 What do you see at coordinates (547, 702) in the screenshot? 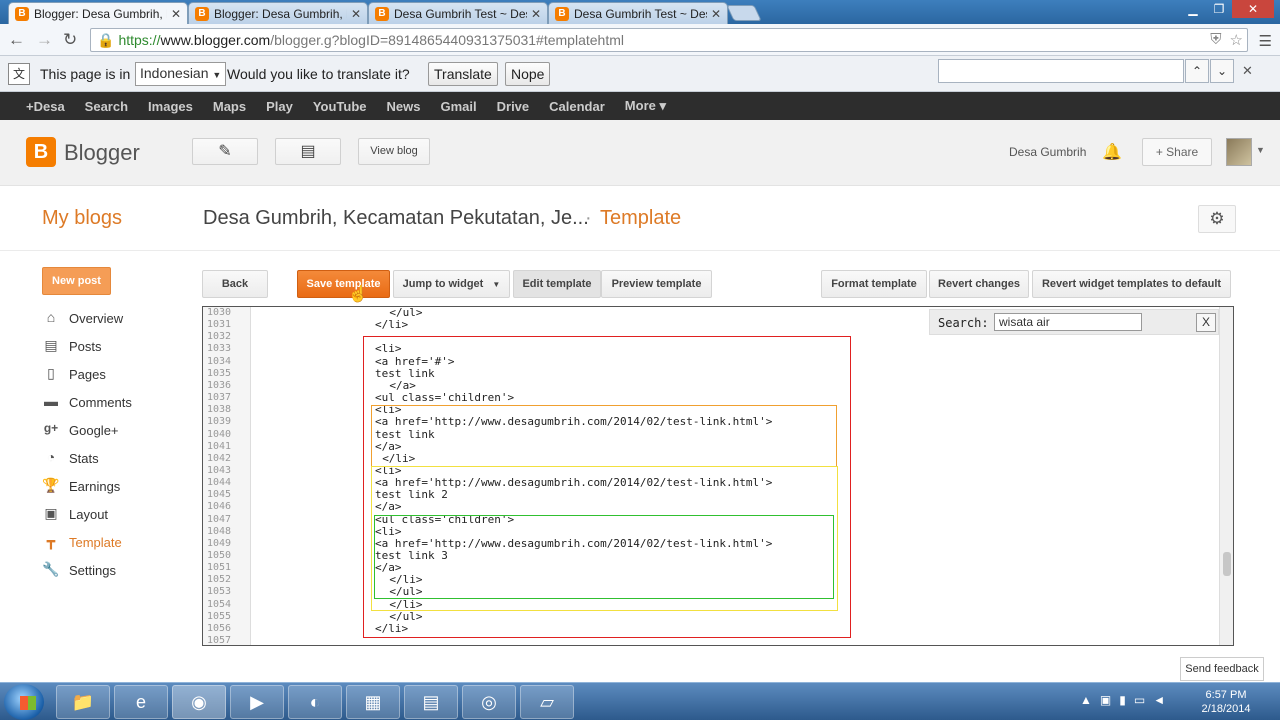
I see `notepad-icon: ▱` at bounding box center [547, 702].